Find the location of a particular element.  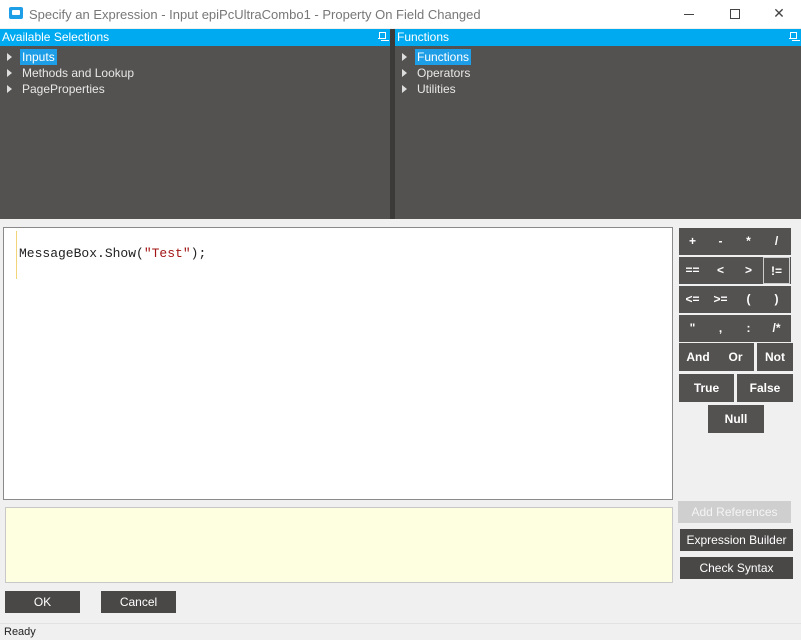

greater-than-button: > is located at coordinates (748, 270).